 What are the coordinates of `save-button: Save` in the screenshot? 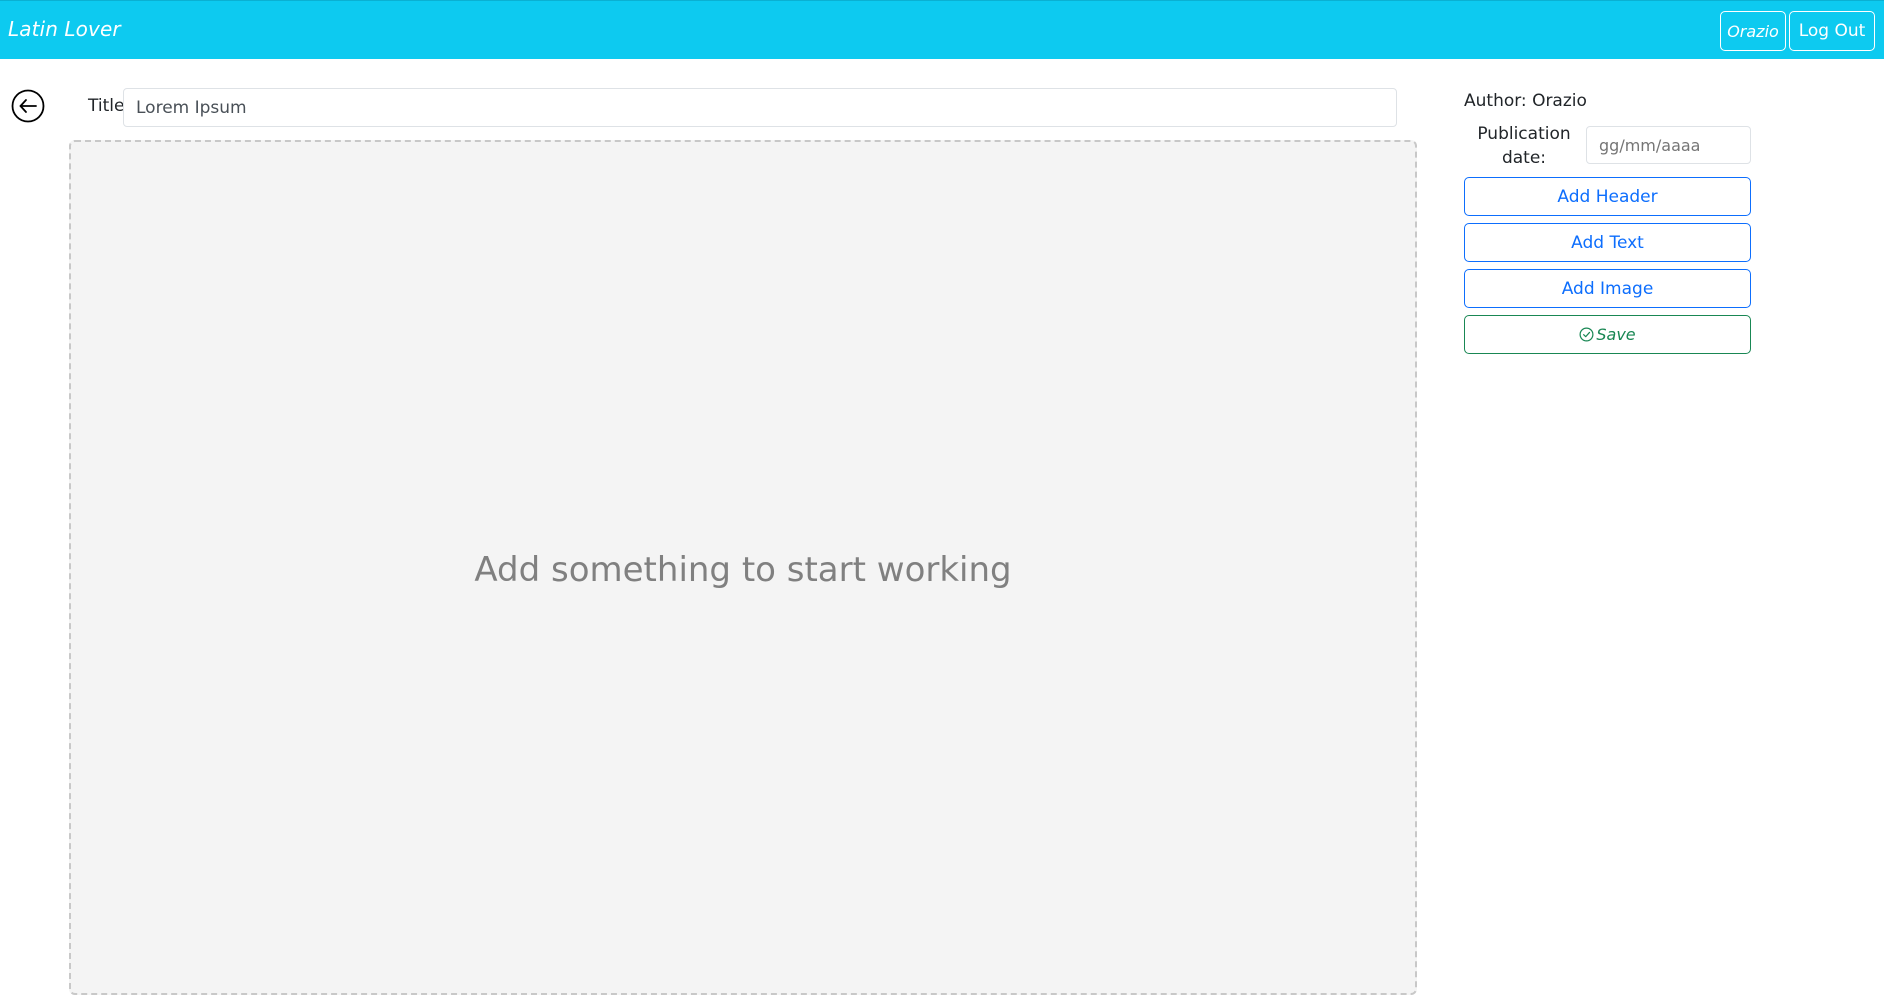 It's located at (1607, 334).